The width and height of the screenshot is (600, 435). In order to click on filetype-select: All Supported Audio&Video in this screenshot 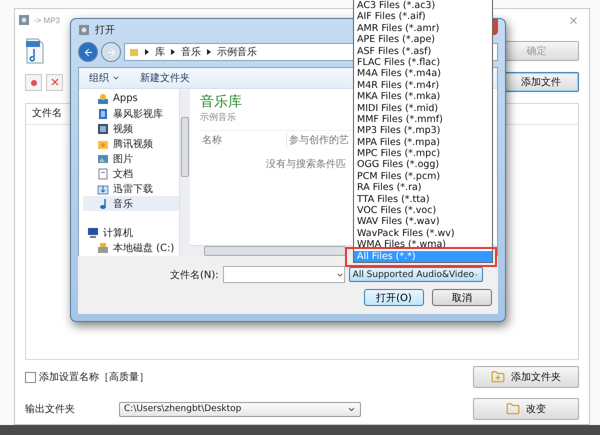, I will do `click(415, 274)`.